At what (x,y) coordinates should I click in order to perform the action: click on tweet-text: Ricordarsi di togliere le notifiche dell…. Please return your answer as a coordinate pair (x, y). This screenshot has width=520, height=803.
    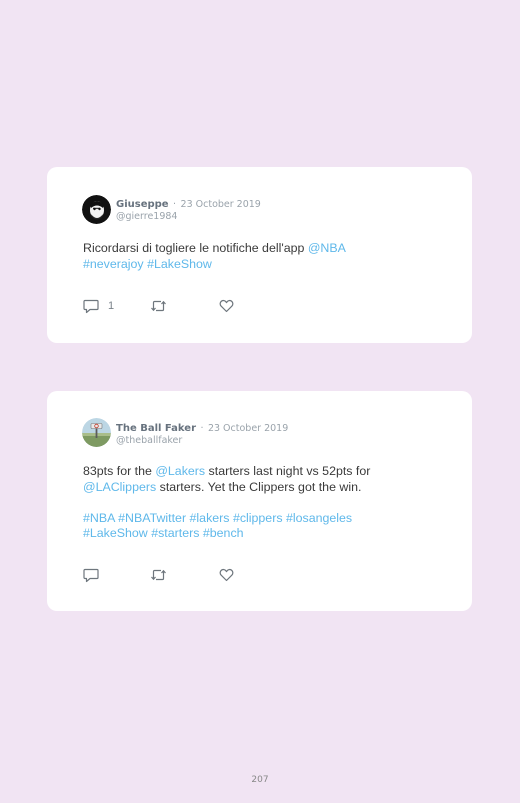
    Looking at the image, I should click on (257, 256).